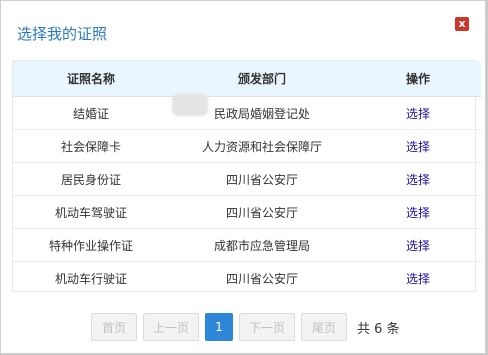 This screenshot has height=355, width=488. I want to click on table-header-row: 证照名称 颁发部门 操作, so click(247, 79).